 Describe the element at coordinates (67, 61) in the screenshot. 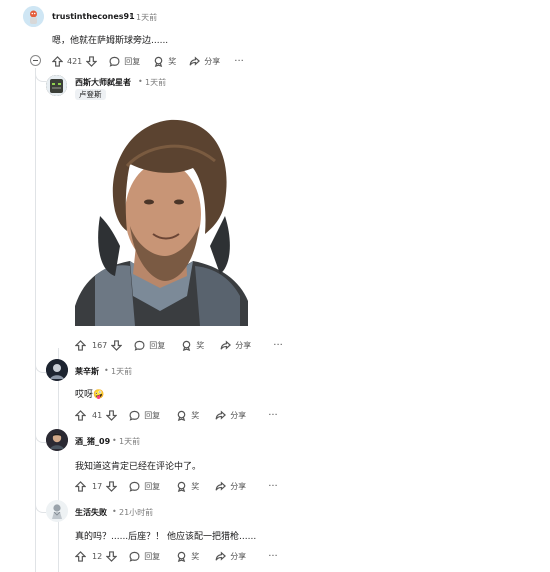

I see `upvote-button: 421` at that location.